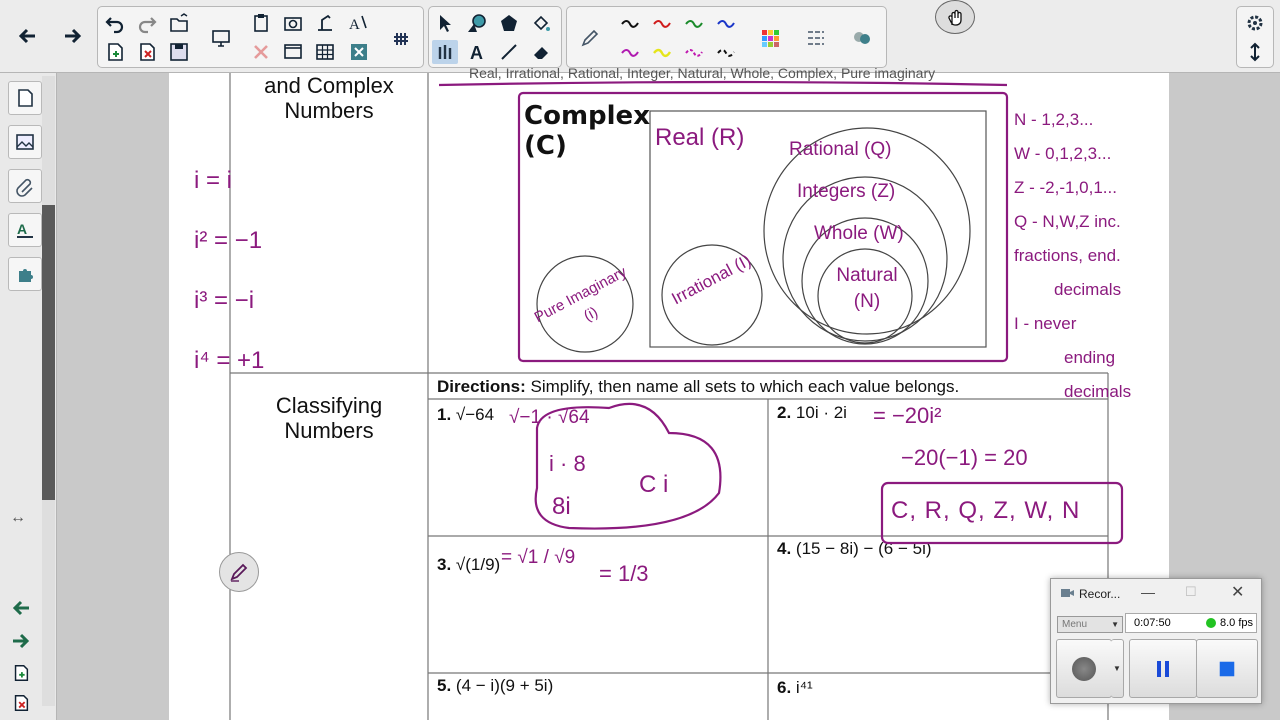 Image resolution: width=1280 pixels, height=720 pixels. I want to click on redo-icon, so click(147, 23).